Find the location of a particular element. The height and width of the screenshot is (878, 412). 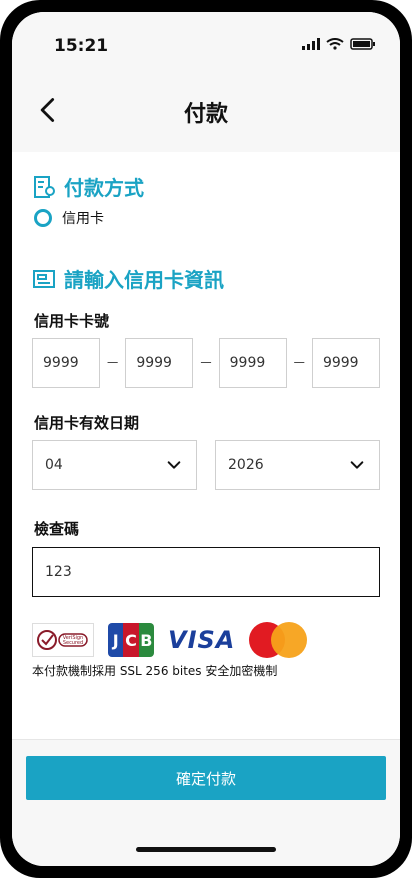

card-number-part-2: 9999 is located at coordinates (159, 363).